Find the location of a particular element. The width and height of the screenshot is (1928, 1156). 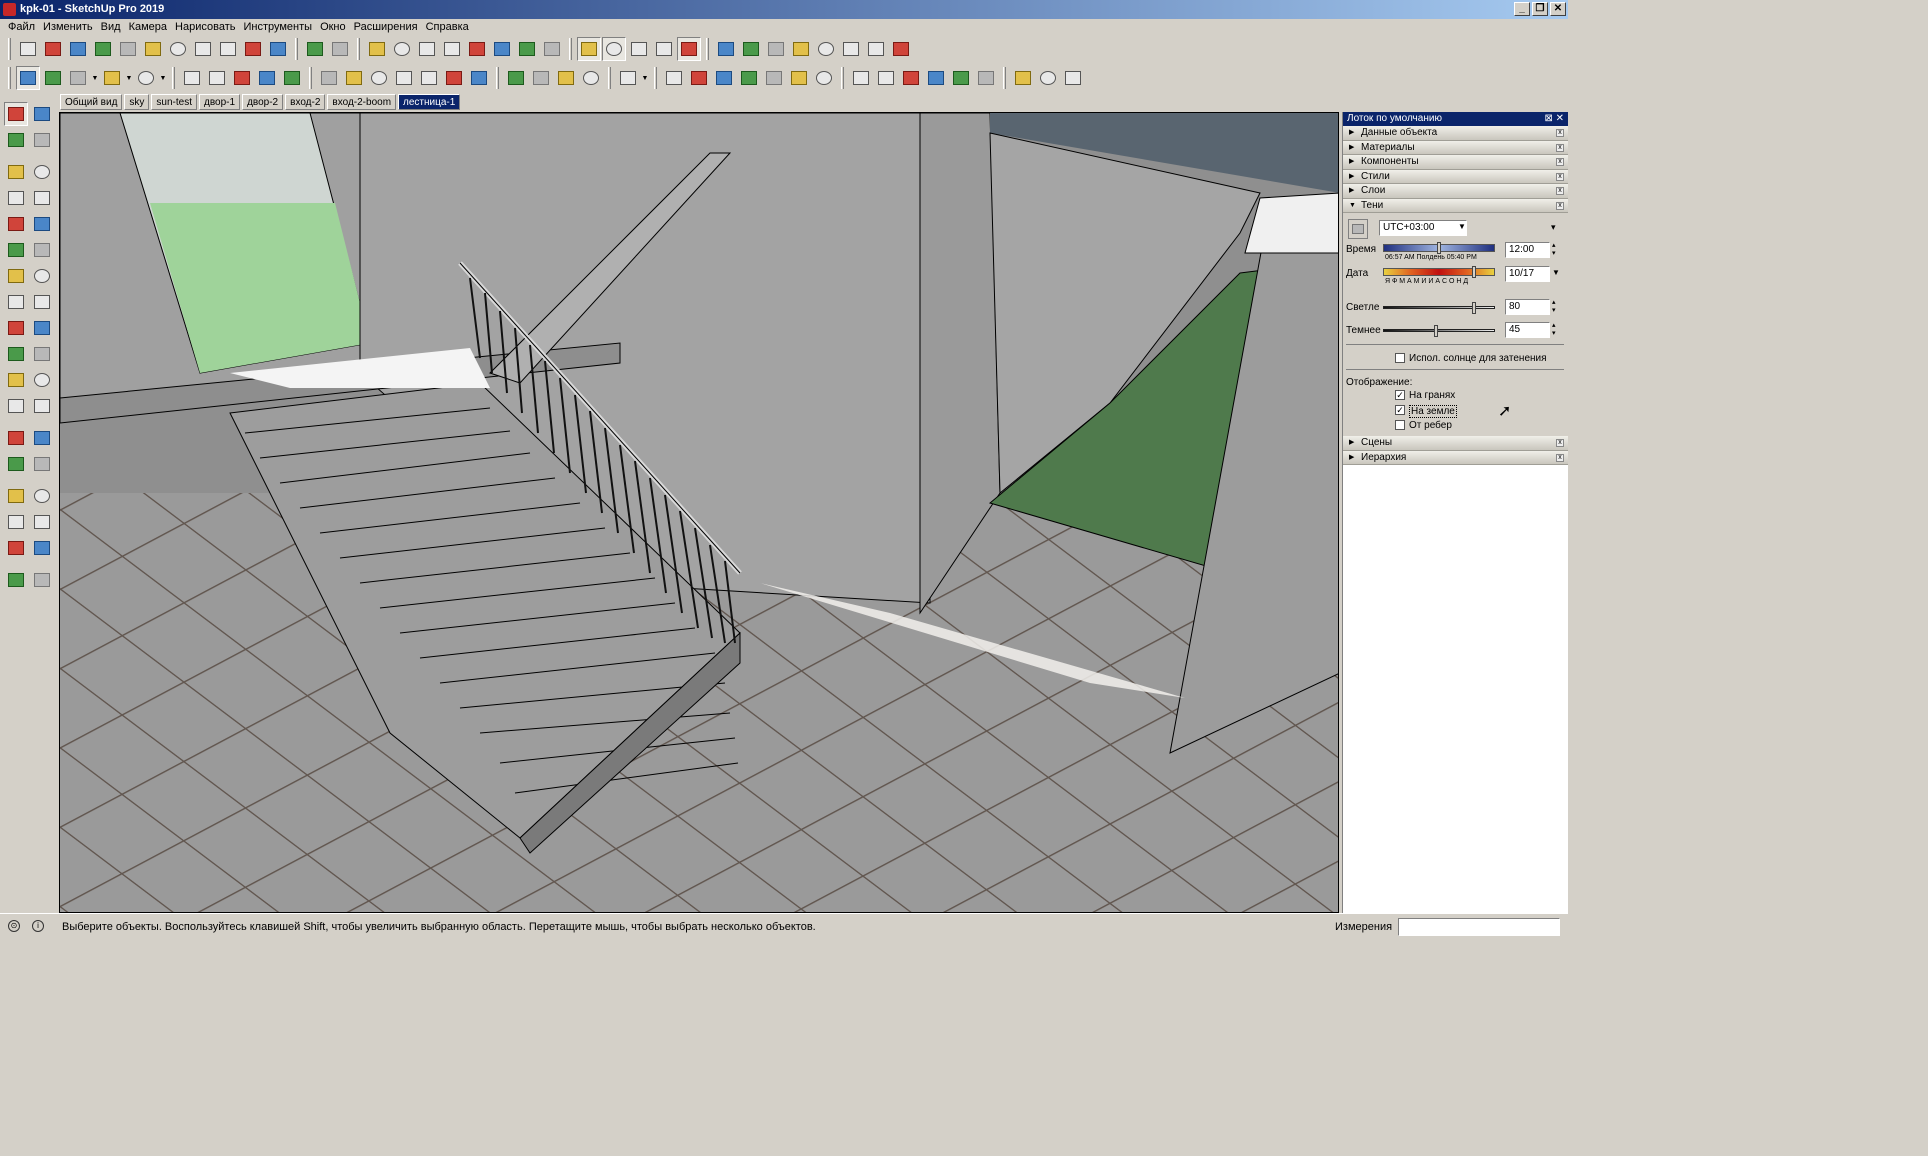

grid-button is located at coordinates (452, 49).